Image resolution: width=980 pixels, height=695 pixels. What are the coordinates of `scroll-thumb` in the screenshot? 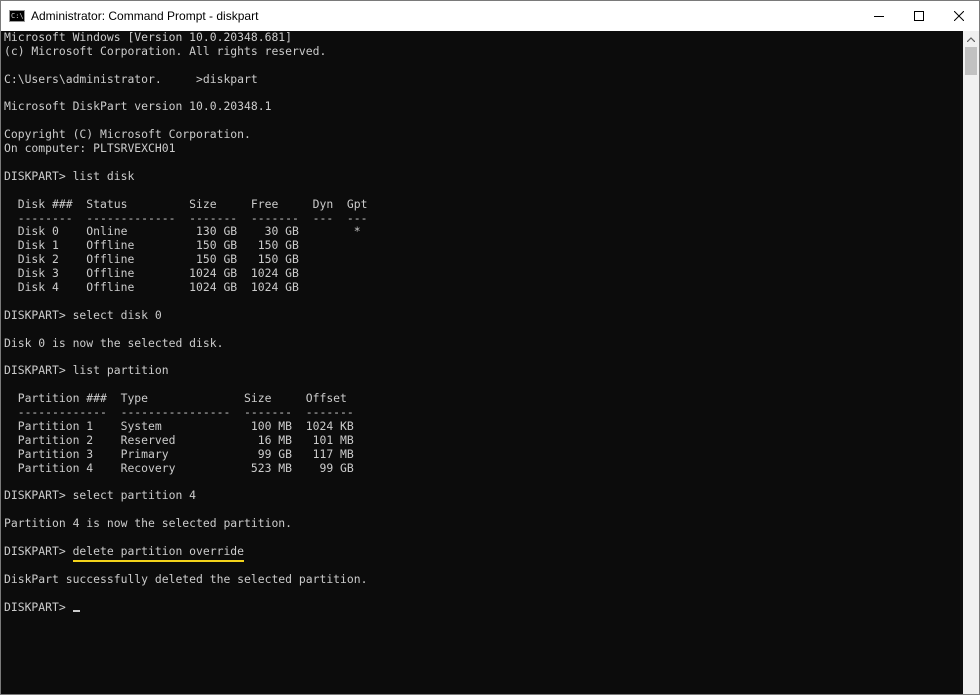 It's located at (971, 61).